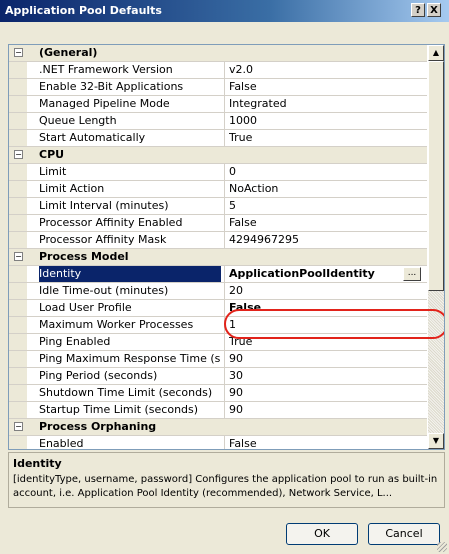 The image size is (449, 554). I want to click on property-row: Startup Time Limit (seconds) 90, so click(218, 410).